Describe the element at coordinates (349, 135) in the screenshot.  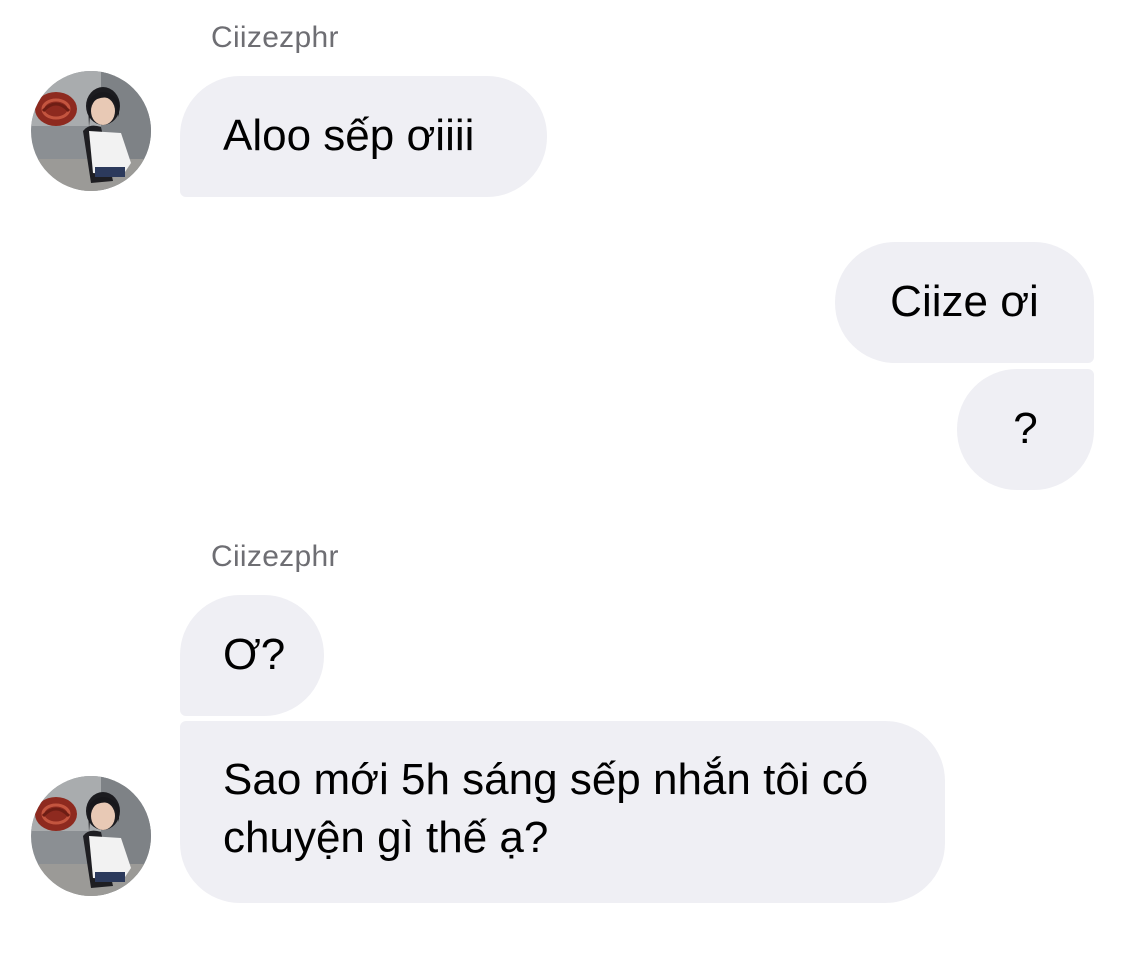
I see `message-text: Aloo sếp ơiiii` at that location.